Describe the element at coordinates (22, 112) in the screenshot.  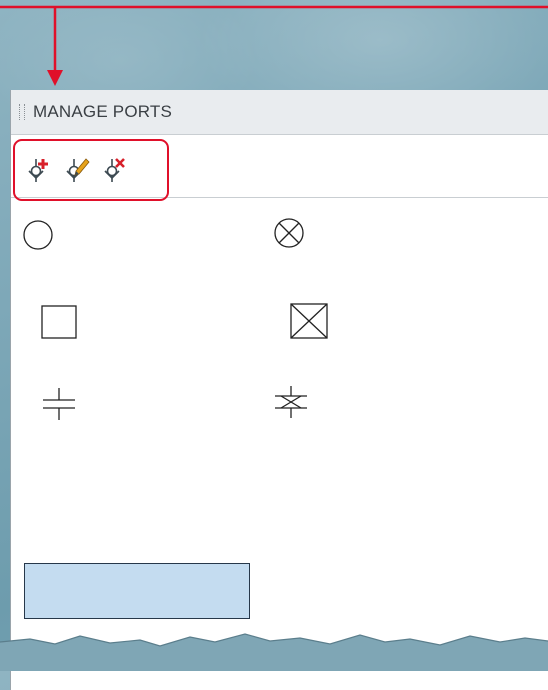
I see `drag-grip-icon` at that location.